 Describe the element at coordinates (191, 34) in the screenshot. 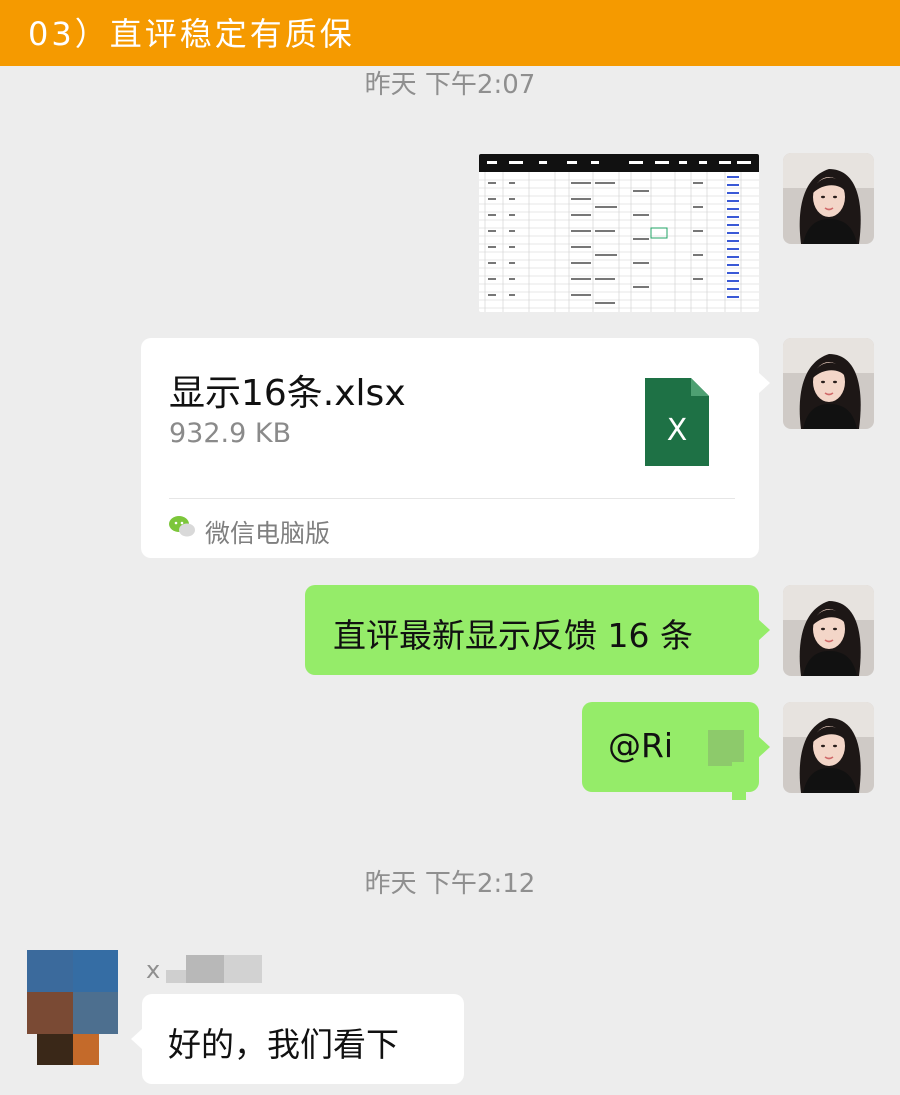

I see `banner-title: 03）直评稳定有质保` at that location.